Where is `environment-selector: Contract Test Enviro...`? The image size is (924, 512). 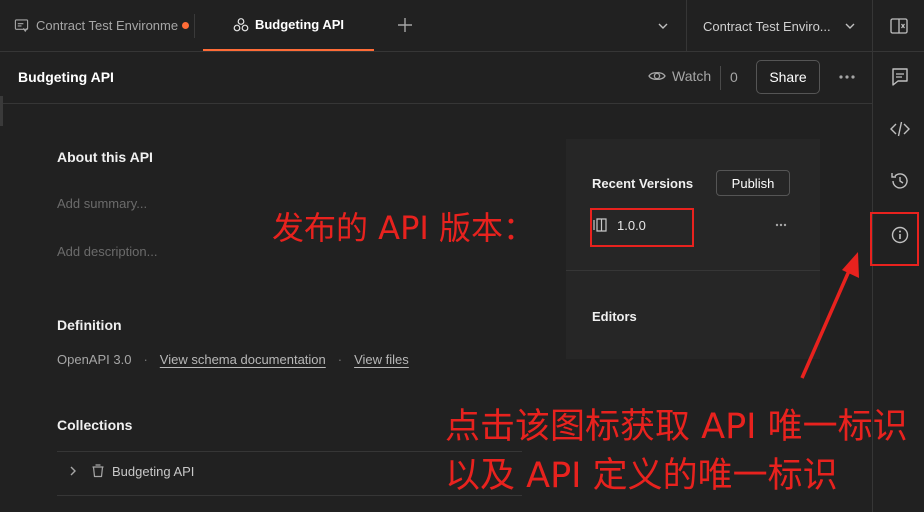 environment-selector: Contract Test Enviro... is located at coordinates (767, 26).